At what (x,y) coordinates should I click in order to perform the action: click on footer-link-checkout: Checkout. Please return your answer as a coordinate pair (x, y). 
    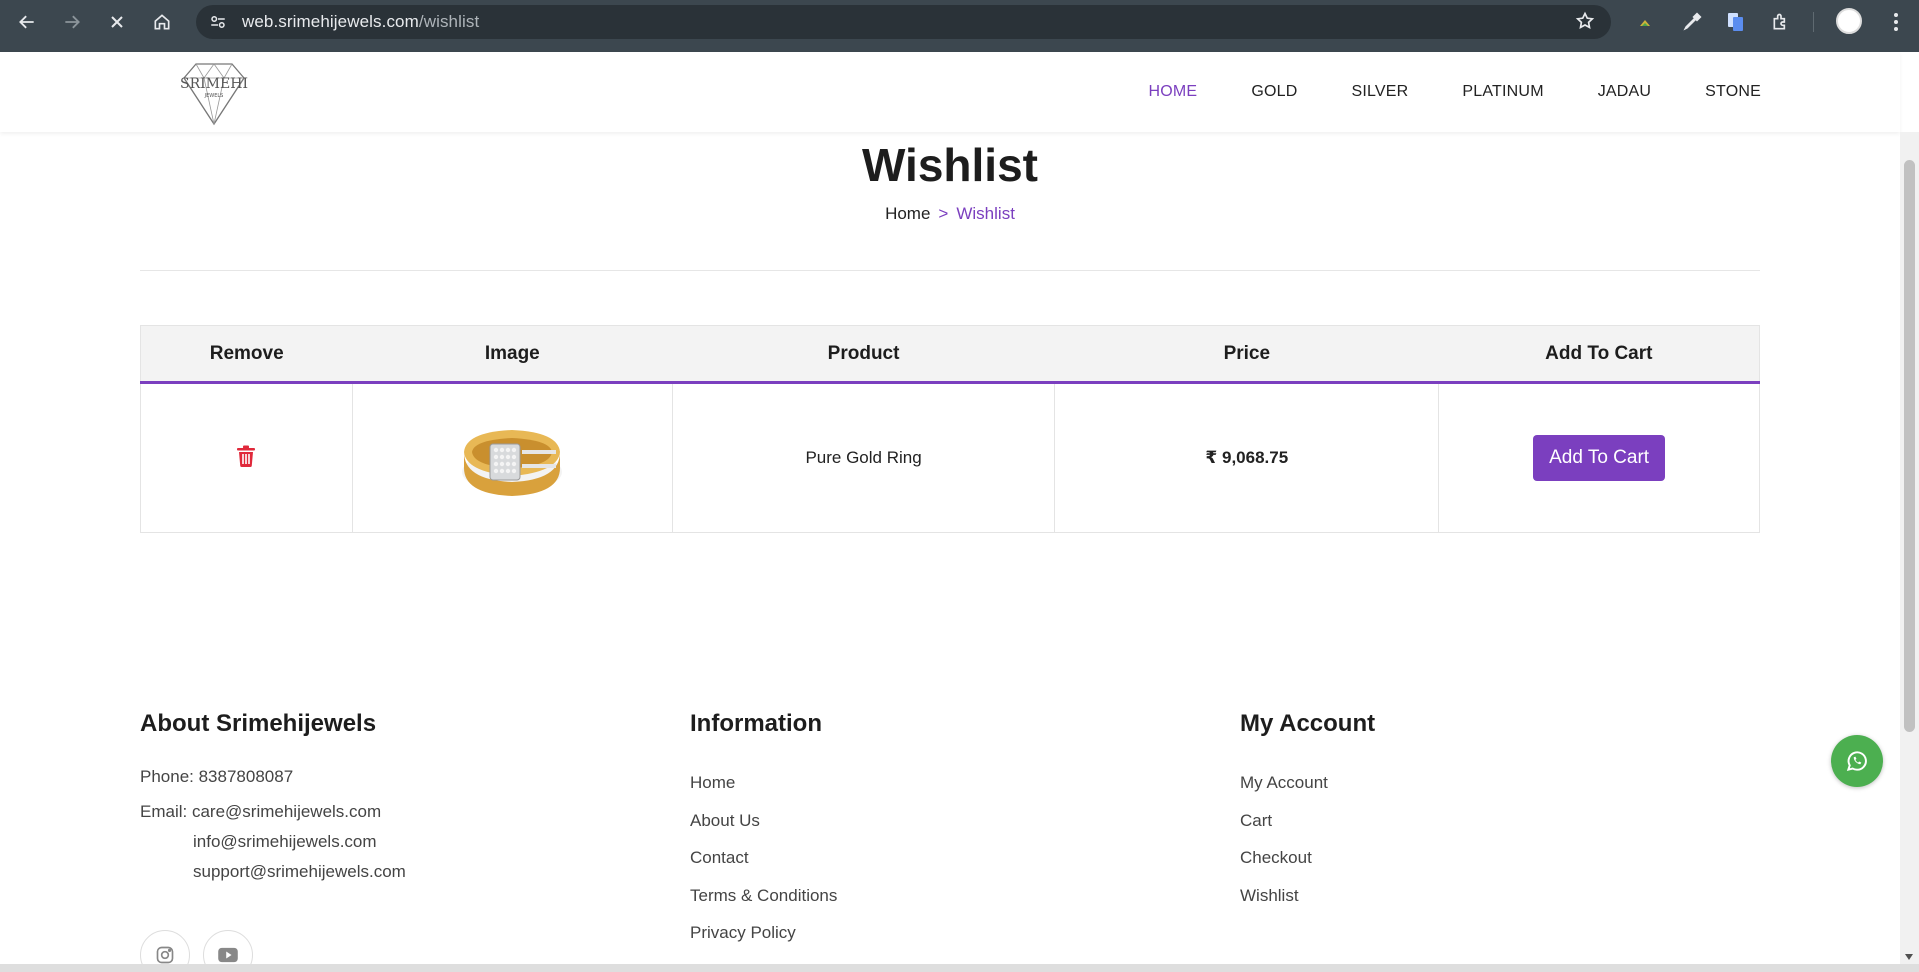
    Looking at the image, I should click on (1307, 858).